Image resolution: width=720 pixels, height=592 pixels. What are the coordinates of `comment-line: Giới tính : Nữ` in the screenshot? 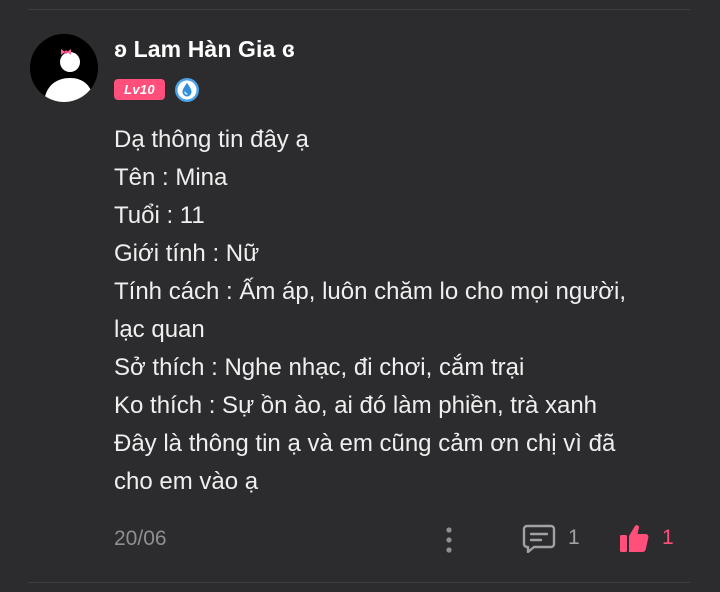 It's located at (187, 253).